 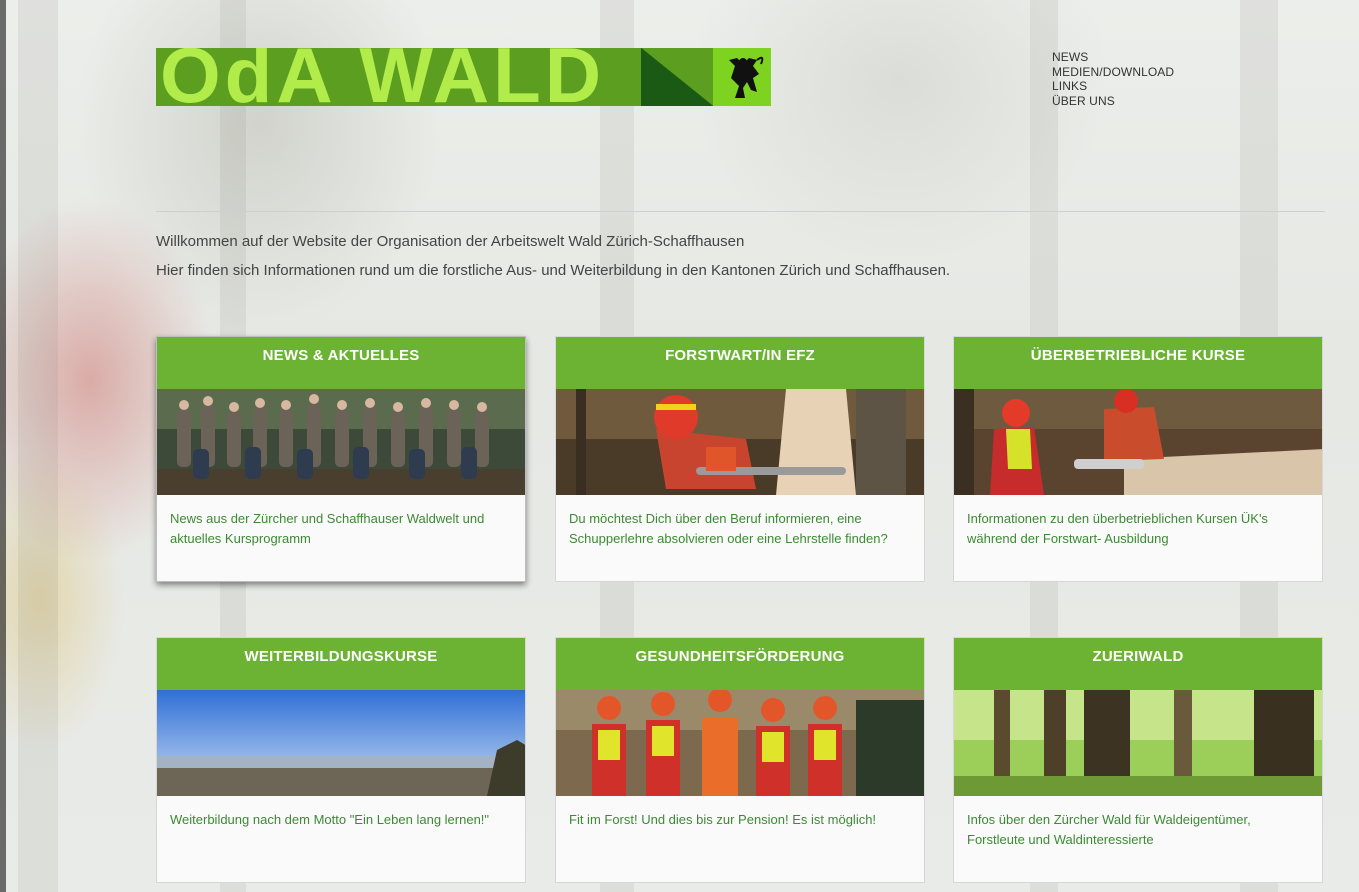 What do you see at coordinates (740, 442) in the screenshot?
I see `card-image-chainsaw` at bounding box center [740, 442].